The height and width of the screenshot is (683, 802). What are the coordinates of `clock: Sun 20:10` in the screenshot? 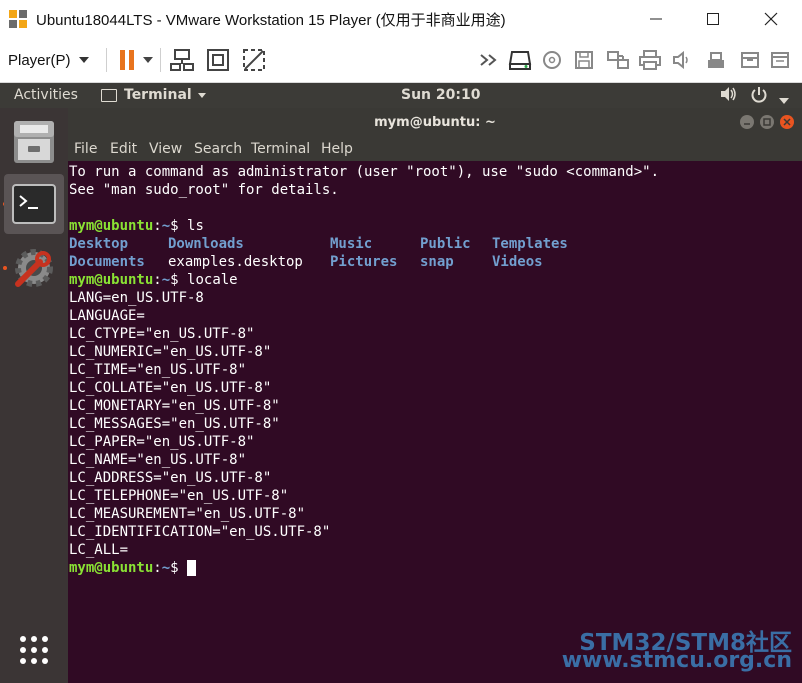 It's located at (440, 95).